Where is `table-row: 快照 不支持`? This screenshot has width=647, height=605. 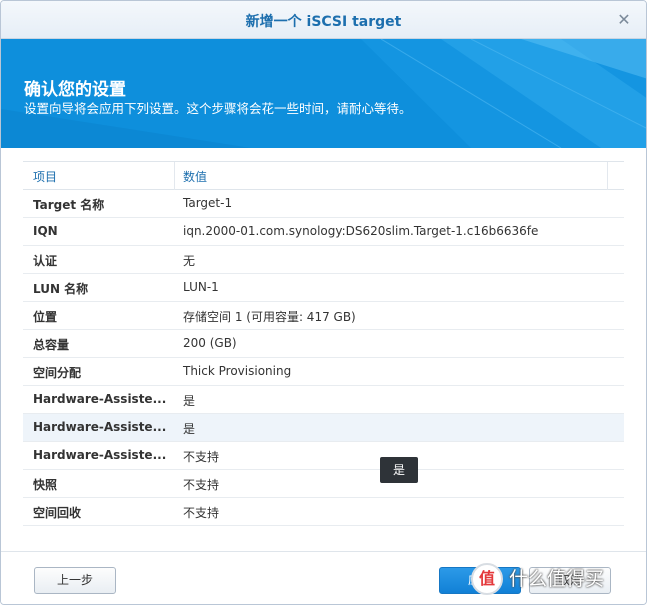 table-row: 快照 不支持 is located at coordinates (323, 484).